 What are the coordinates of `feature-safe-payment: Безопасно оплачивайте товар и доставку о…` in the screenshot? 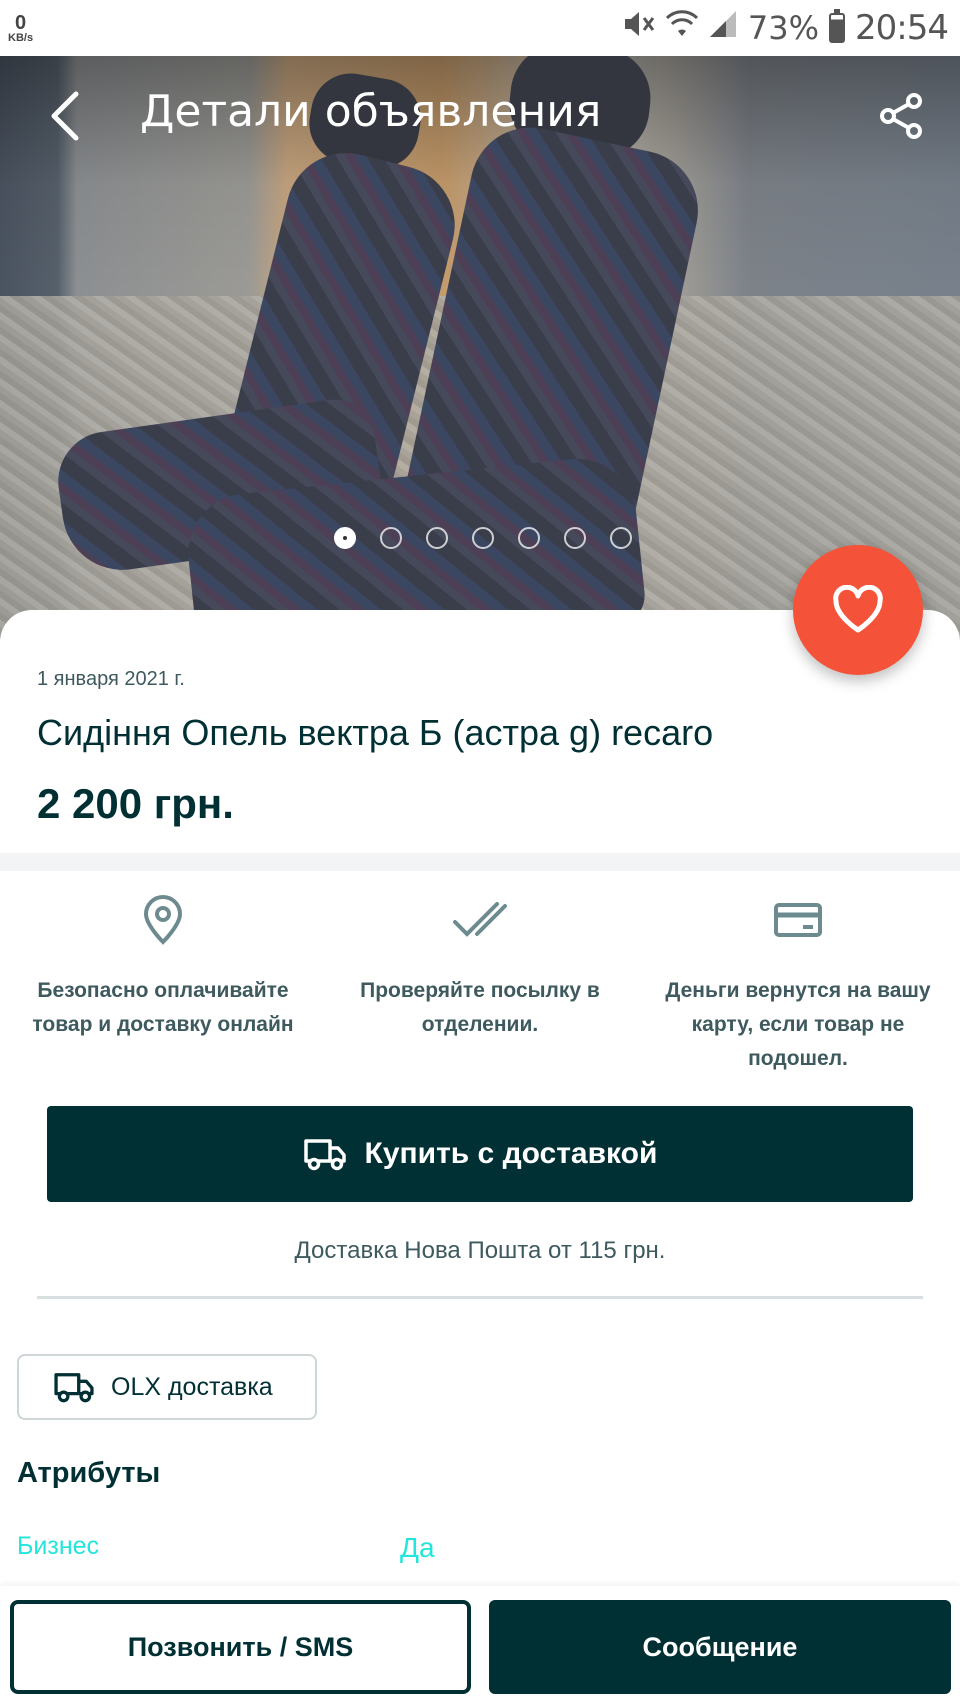 It's located at (163, 966).